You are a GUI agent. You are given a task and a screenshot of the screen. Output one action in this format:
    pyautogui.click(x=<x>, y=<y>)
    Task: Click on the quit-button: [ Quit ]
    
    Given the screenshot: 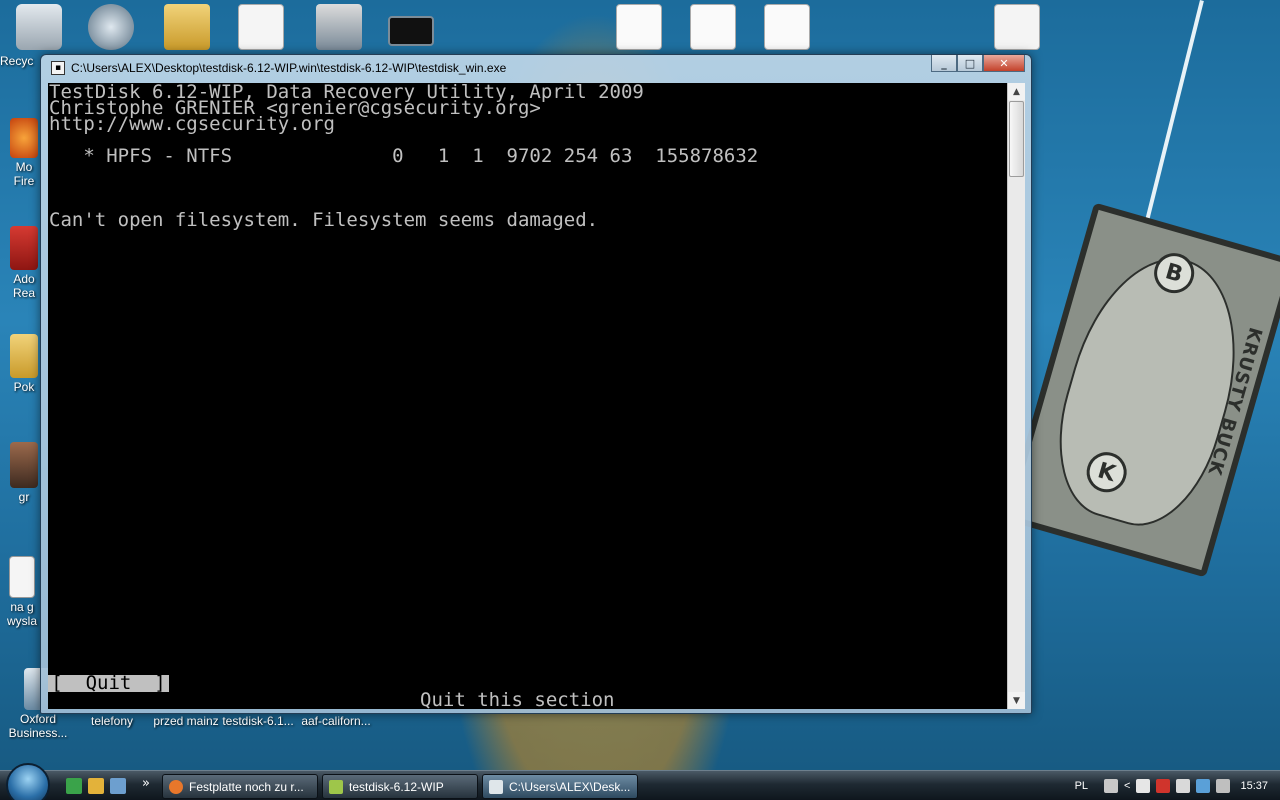 What is the action you would take?
    pyautogui.click(x=108, y=683)
    